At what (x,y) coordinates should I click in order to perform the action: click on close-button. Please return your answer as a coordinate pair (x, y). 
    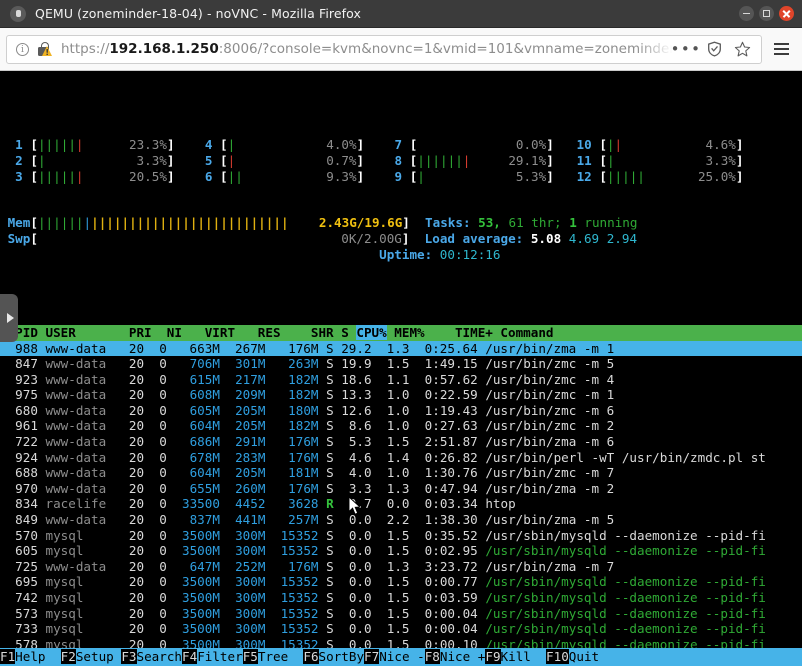
    Looking at the image, I should click on (786, 13).